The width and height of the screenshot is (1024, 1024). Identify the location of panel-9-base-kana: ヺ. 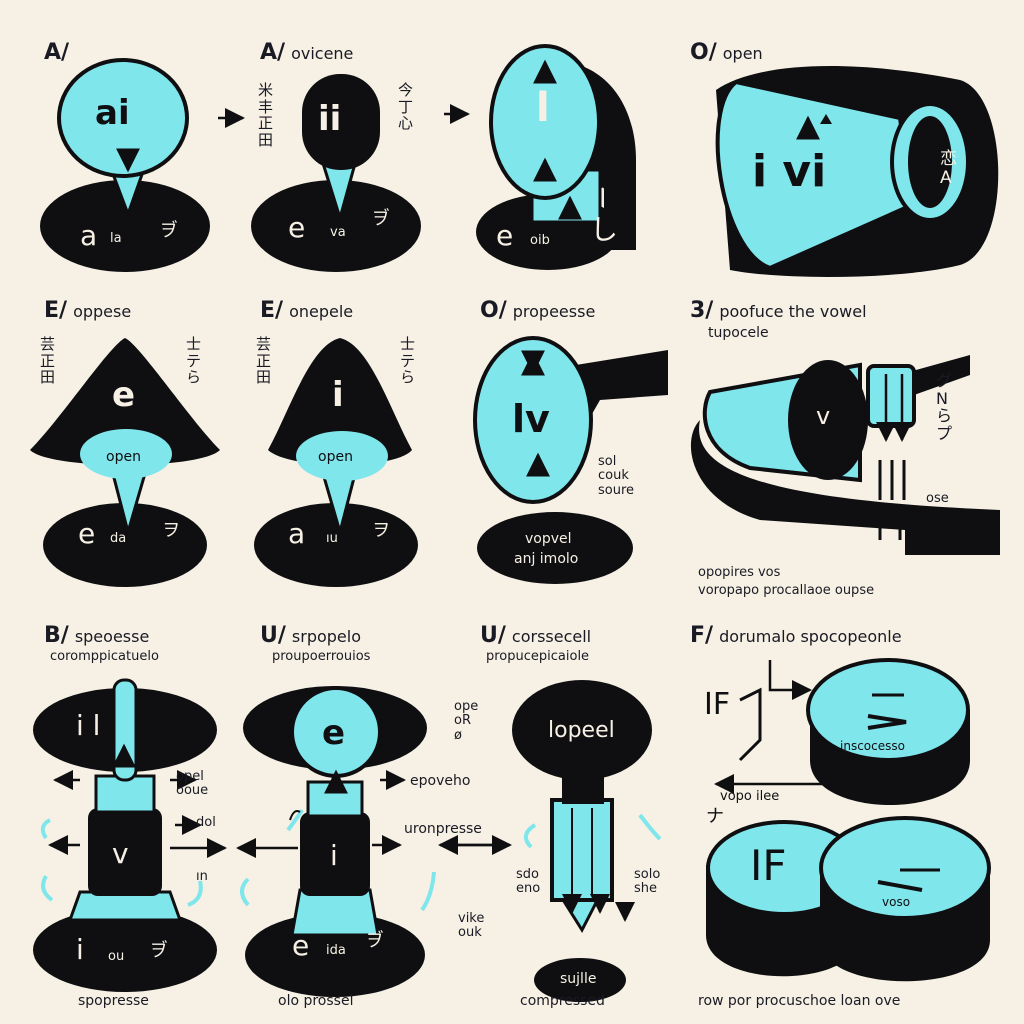
(159, 950).